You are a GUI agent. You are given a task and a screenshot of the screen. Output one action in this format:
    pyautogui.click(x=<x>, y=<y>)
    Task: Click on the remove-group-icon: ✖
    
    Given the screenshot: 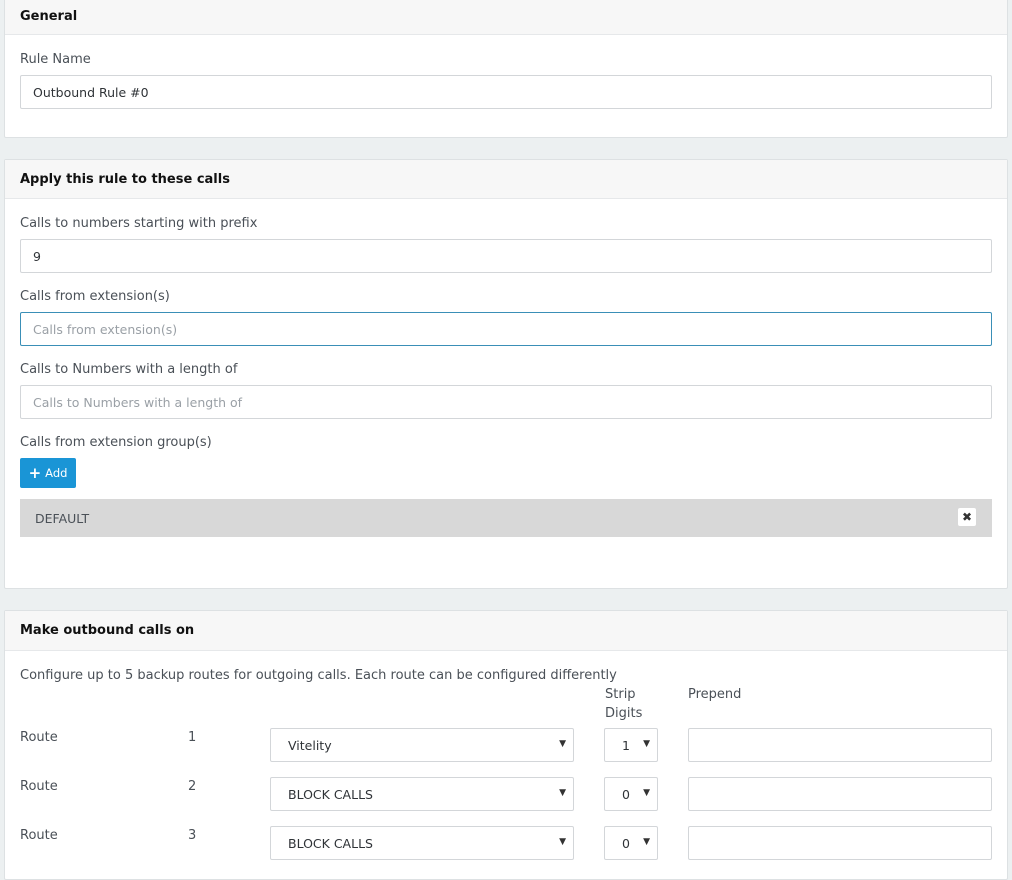 What is the action you would take?
    pyautogui.click(x=967, y=517)
    